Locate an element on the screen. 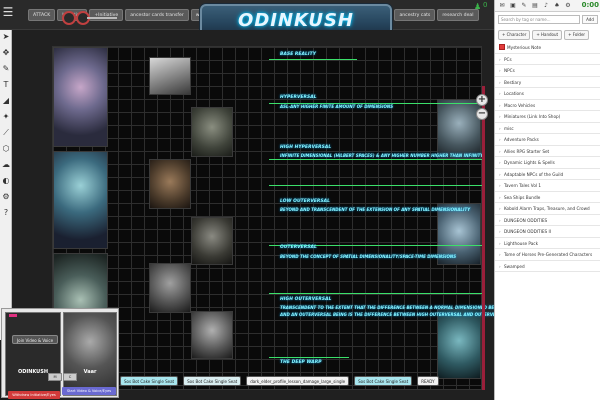 This screenshot has height=400, width=600. user-icon: ♟ is located at coordinates (477, 6).